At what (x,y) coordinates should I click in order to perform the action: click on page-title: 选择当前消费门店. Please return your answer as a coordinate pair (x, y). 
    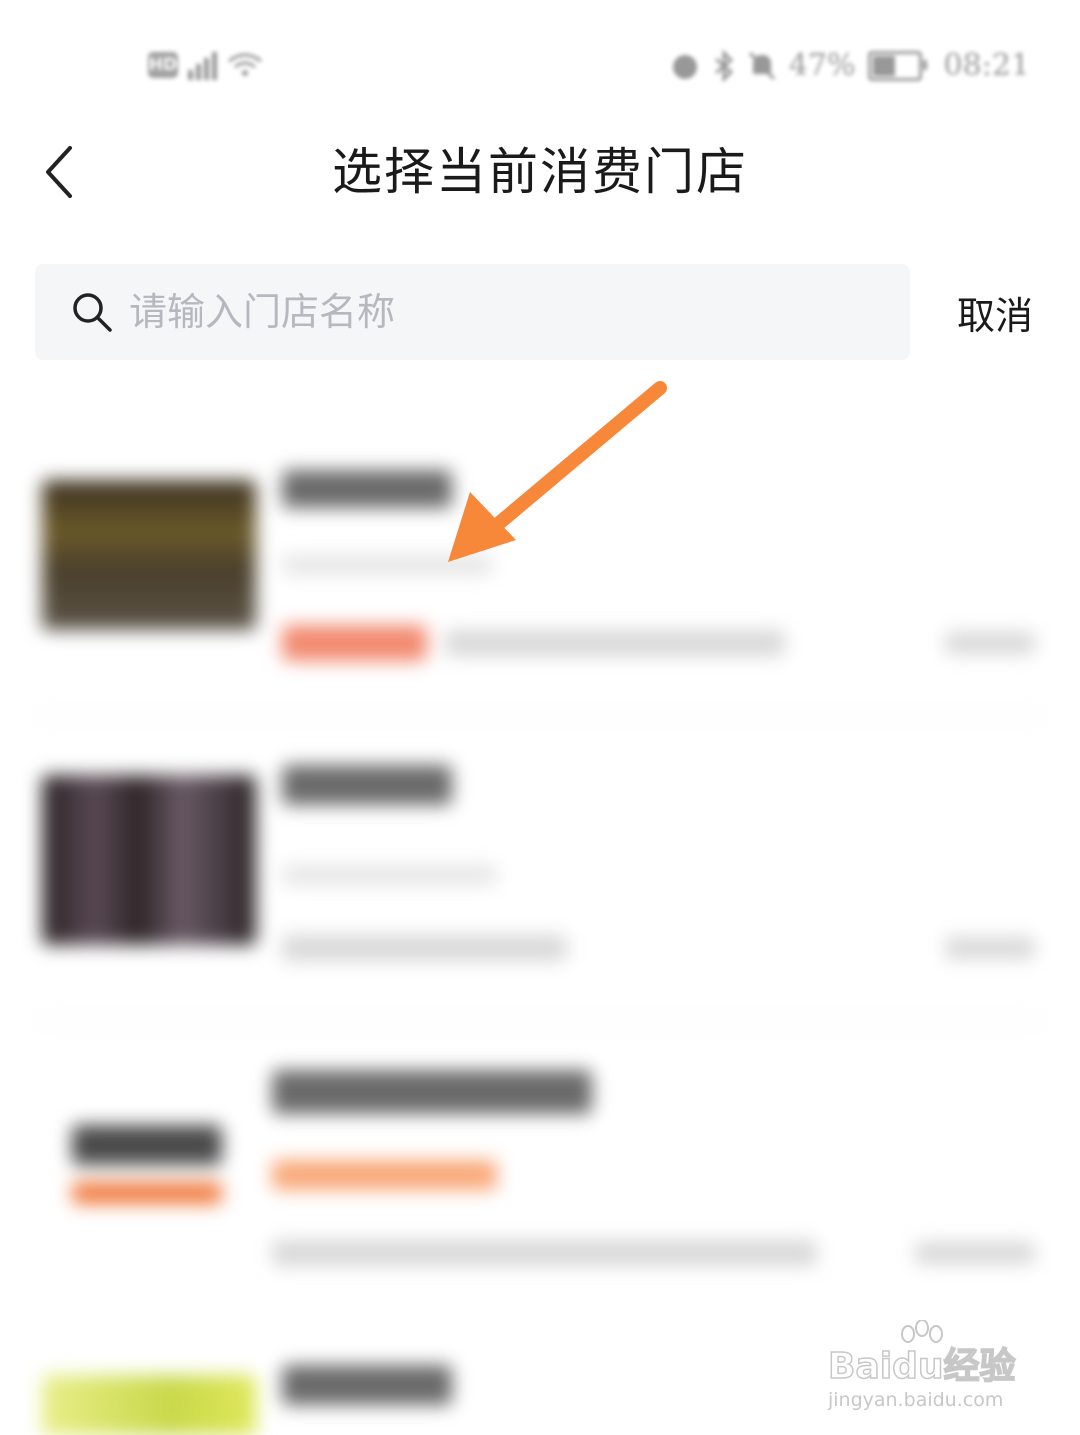
    Looking at the image, I should click on (540, 172).